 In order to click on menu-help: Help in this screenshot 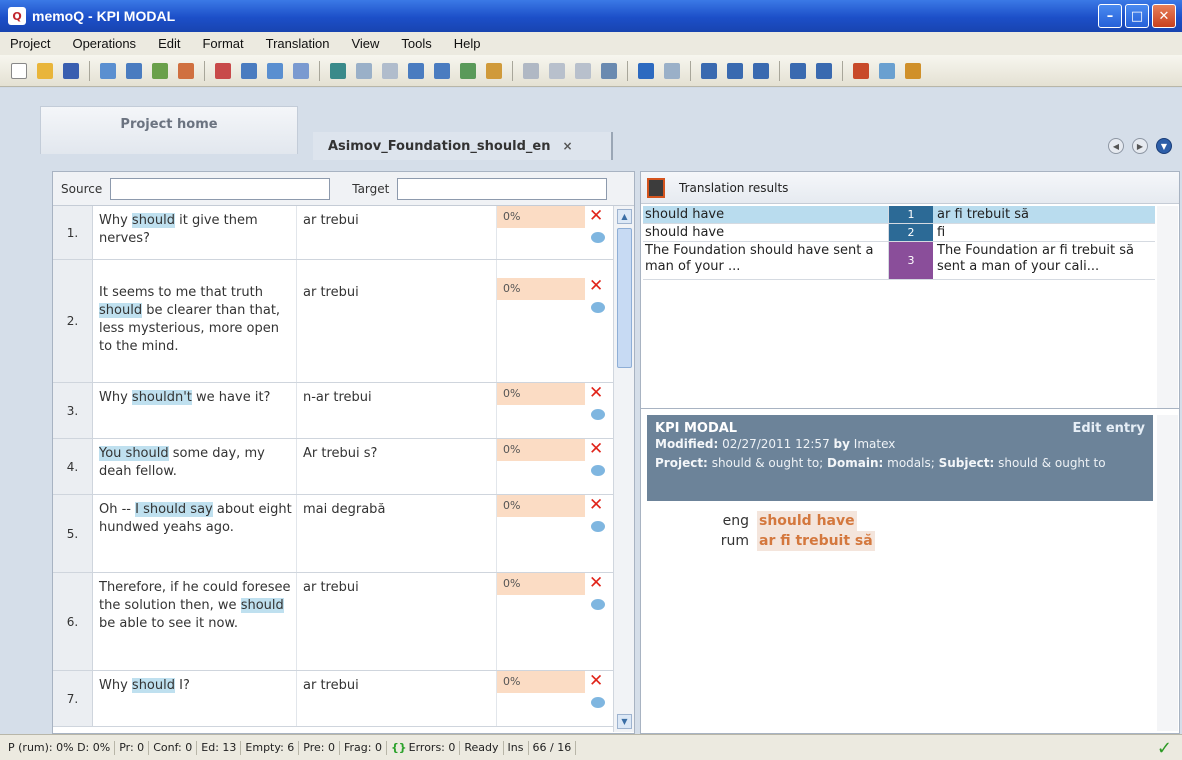, I will do `click(467, 43)`.